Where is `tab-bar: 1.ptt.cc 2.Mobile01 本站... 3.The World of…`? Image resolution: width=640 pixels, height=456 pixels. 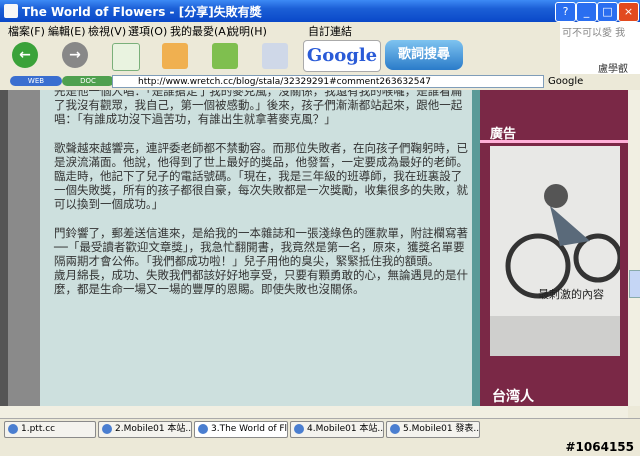 tab-bar: 1.ptt.cc 2.Mobile01 本站... 3.The World of… is located at coordinates (320, 428).